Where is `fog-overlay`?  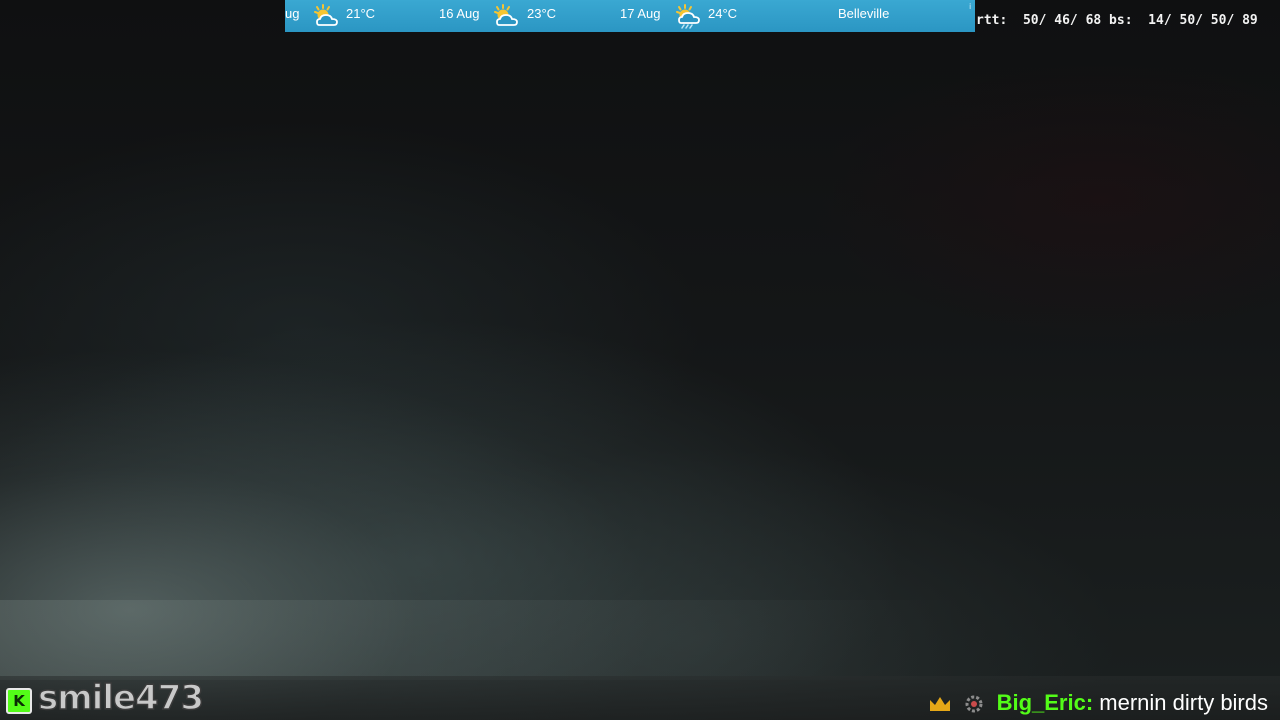 fog-overlay is located at coordinates (640, 640).